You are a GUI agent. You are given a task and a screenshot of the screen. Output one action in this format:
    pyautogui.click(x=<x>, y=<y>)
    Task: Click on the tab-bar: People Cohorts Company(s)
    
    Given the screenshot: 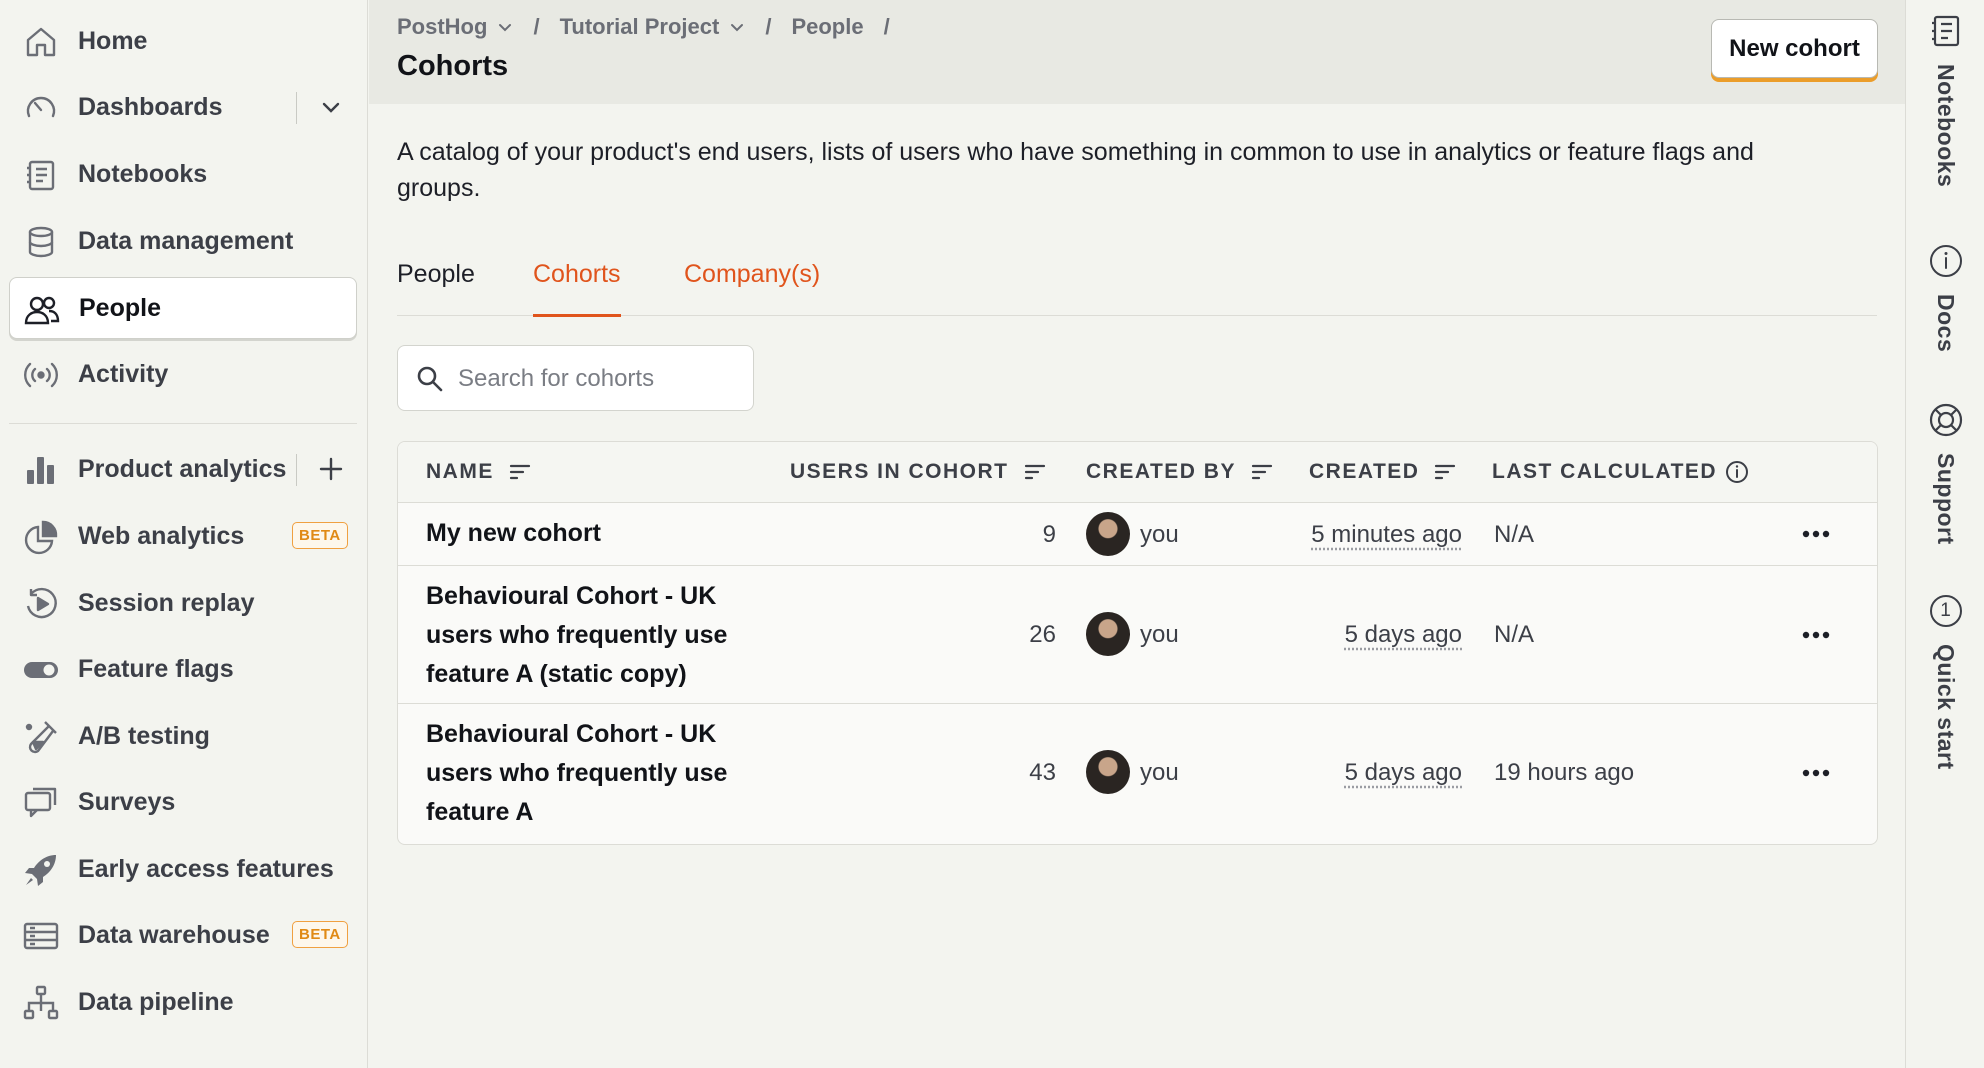 What is the action you would take?
    pyautogui.click(x=1137, y=285)
    